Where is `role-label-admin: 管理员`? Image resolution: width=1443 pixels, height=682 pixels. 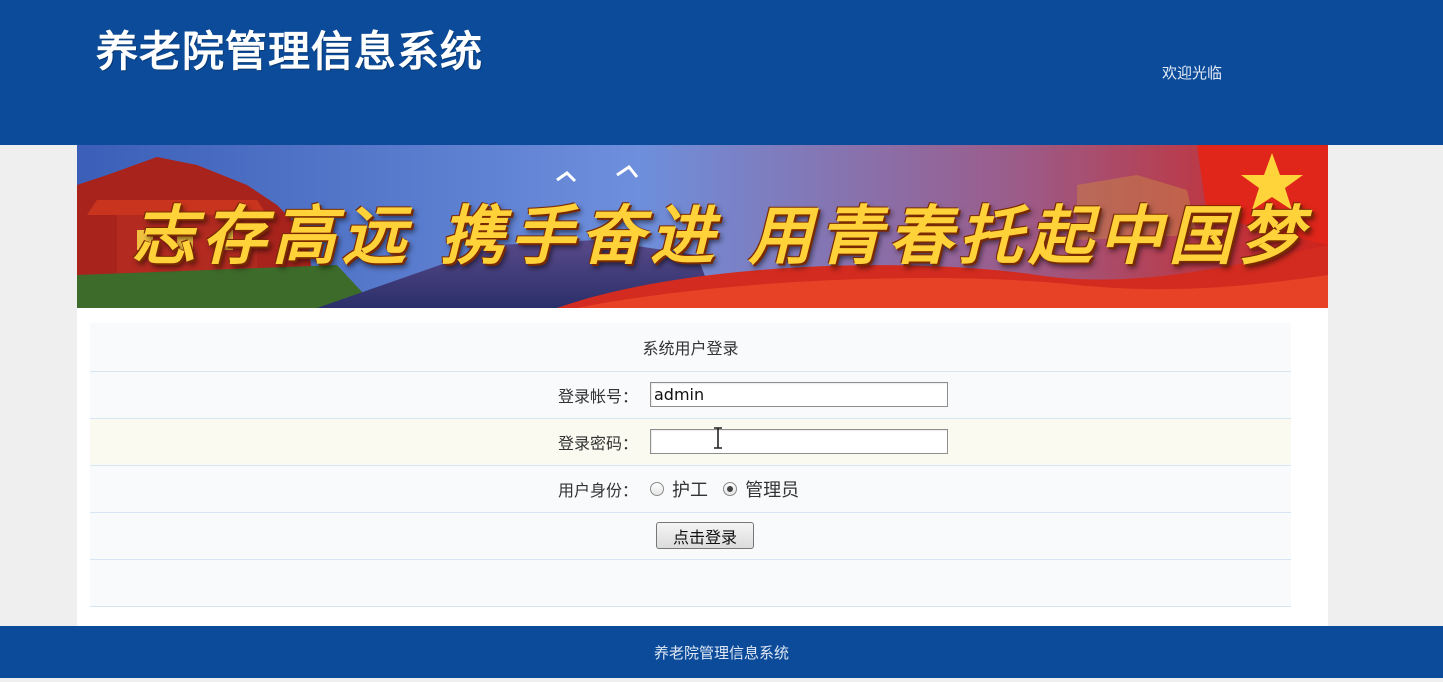 role-label-admin: 管理员 is located at coordinates (772, 490).